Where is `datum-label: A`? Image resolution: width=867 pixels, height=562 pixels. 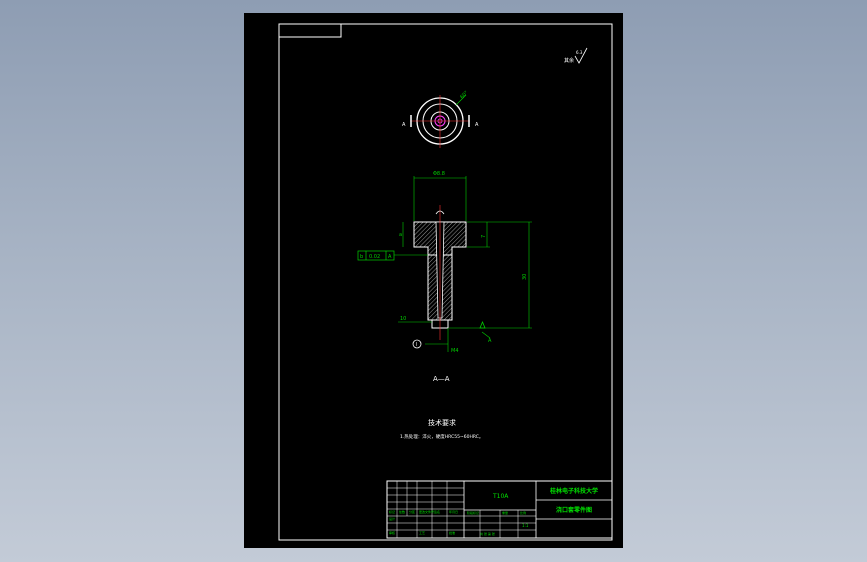 datum-label: A is located at coordinates (490, 341).